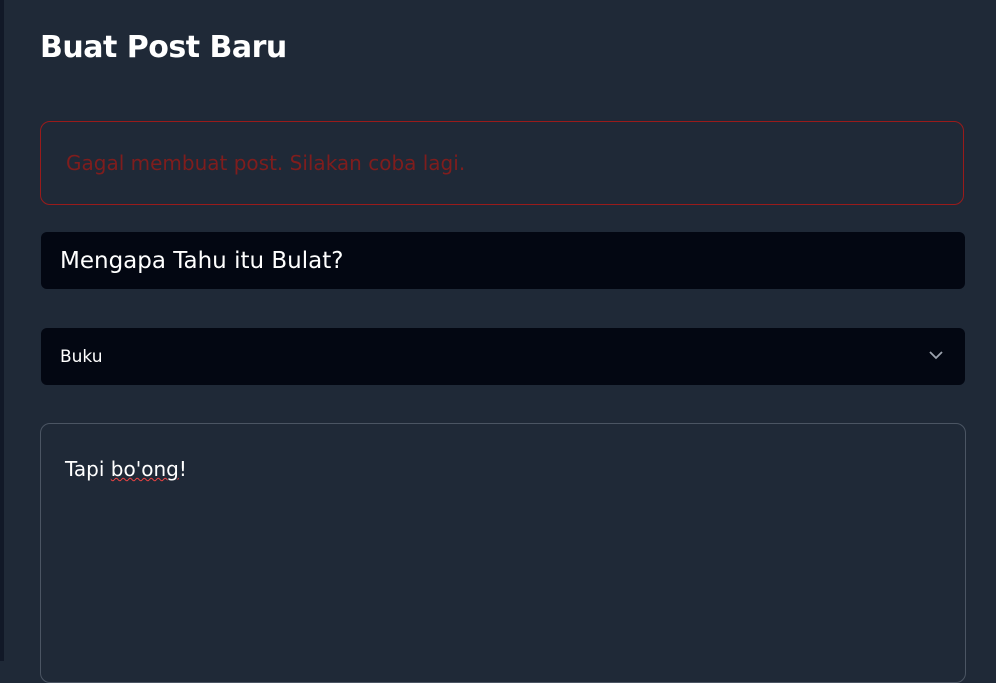  Describe the element at coordinates (502, 163) in the screenshot. I see `error-alert: Gagal membuat post. Silakan coba lagi.` at that location.